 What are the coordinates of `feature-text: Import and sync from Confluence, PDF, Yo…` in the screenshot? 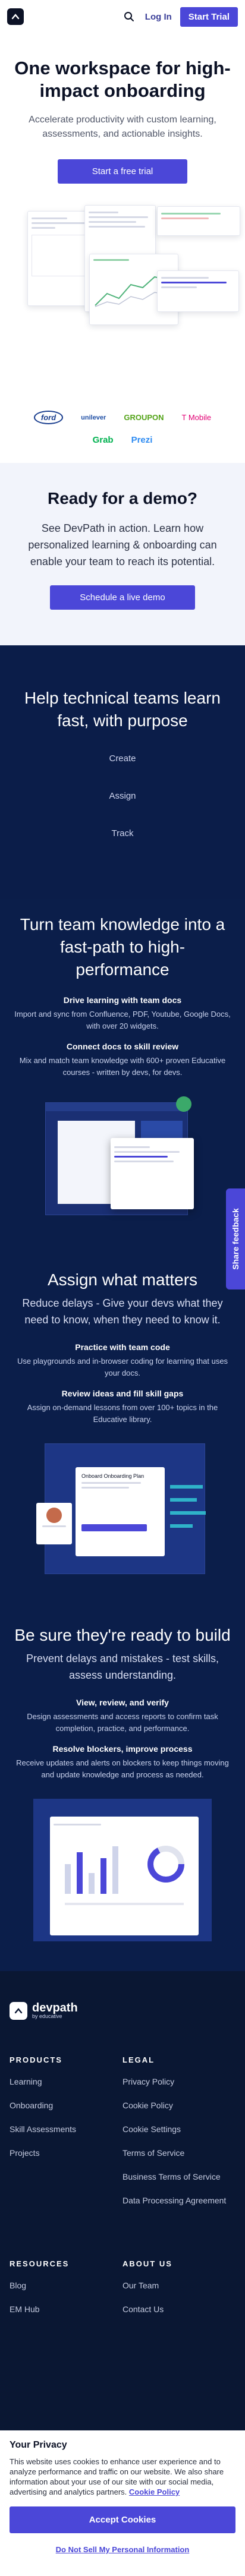 It's located at (122, 1020).